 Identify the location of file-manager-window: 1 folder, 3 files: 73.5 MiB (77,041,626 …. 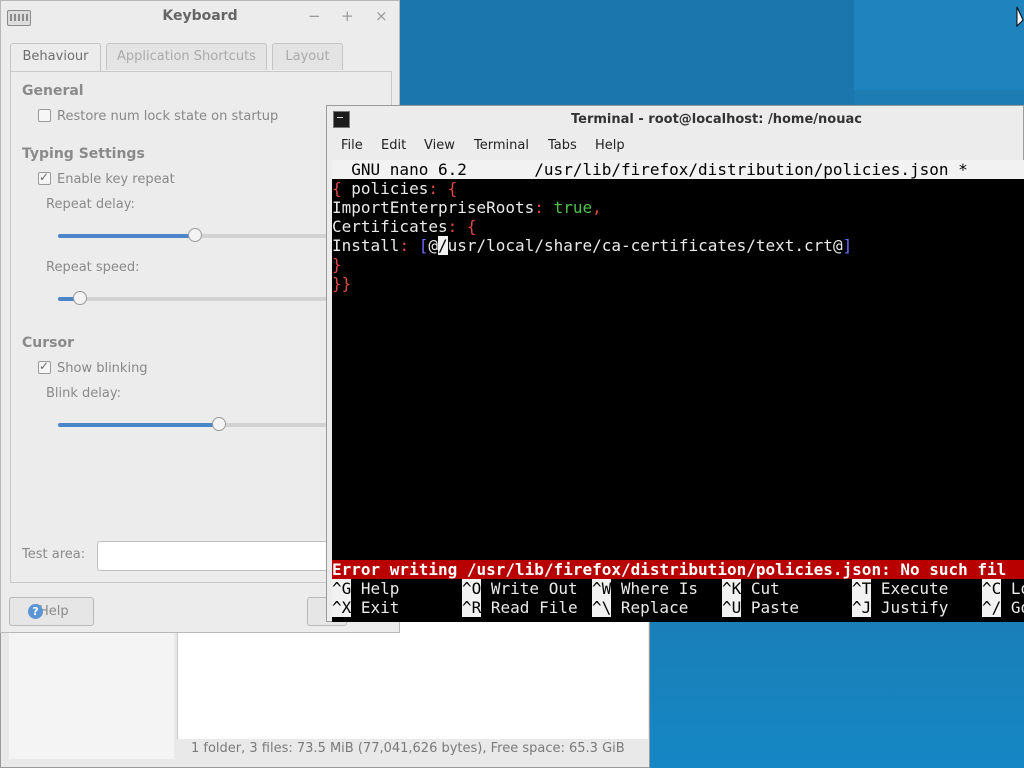
(325, 694).